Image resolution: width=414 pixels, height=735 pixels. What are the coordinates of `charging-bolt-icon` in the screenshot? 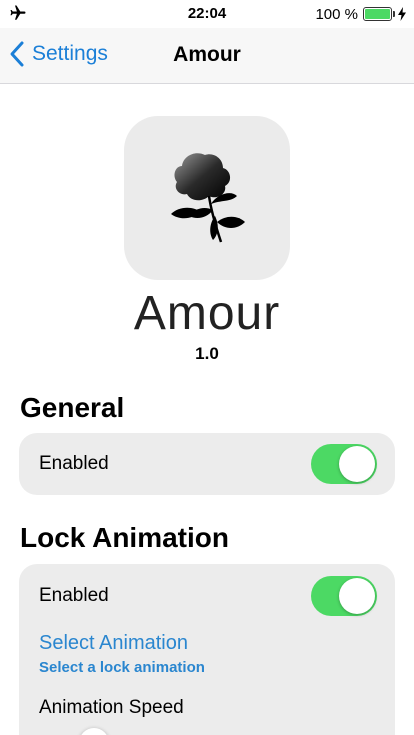 It's located at (402, 14).